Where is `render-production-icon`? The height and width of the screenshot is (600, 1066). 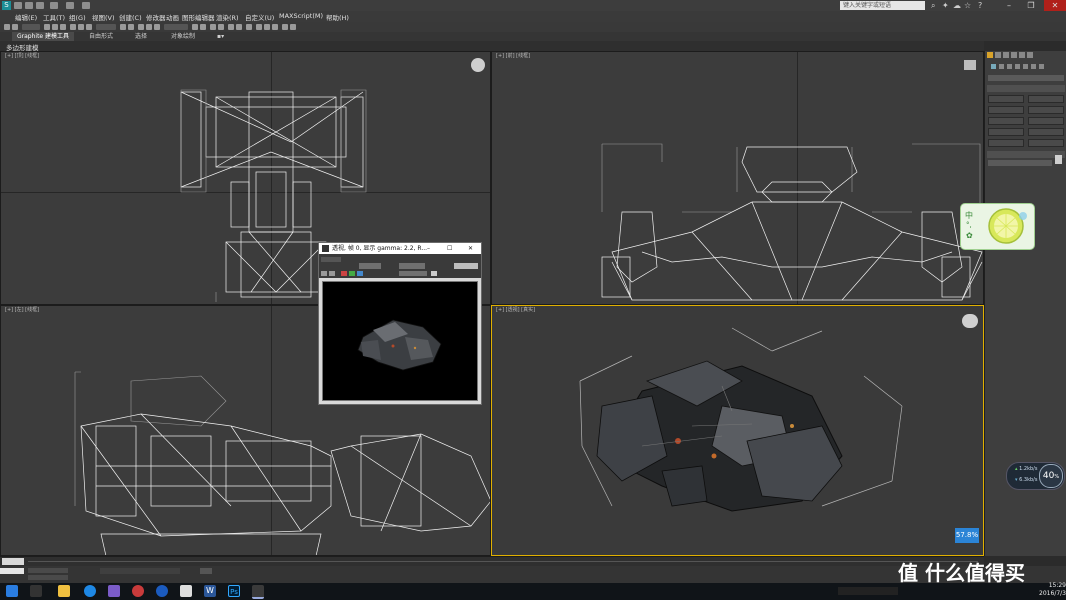
render-production-icon is located at coordinates (275, 27).